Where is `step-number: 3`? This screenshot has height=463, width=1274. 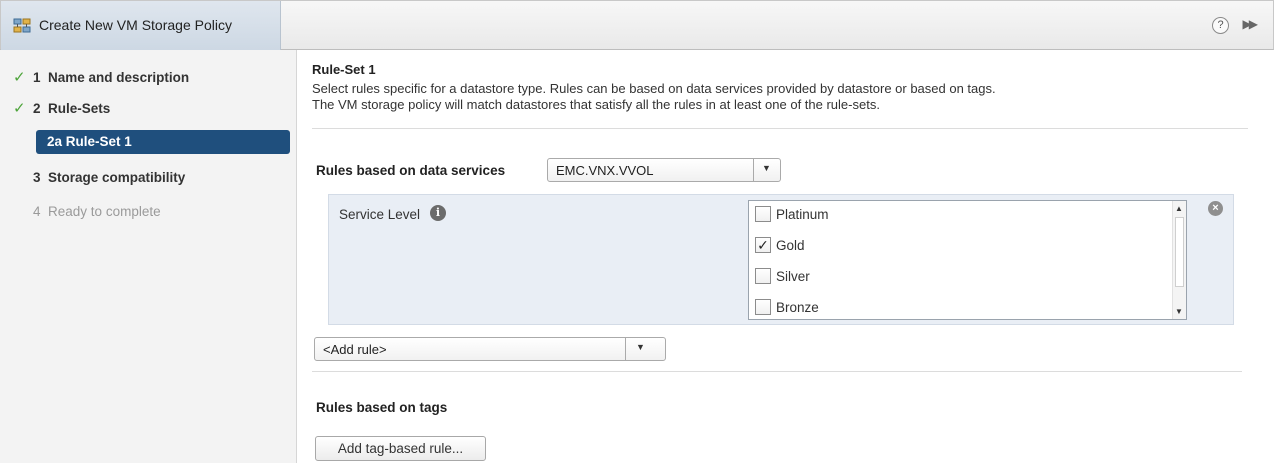
step-number: 3 is located at coordinates (37, 177).